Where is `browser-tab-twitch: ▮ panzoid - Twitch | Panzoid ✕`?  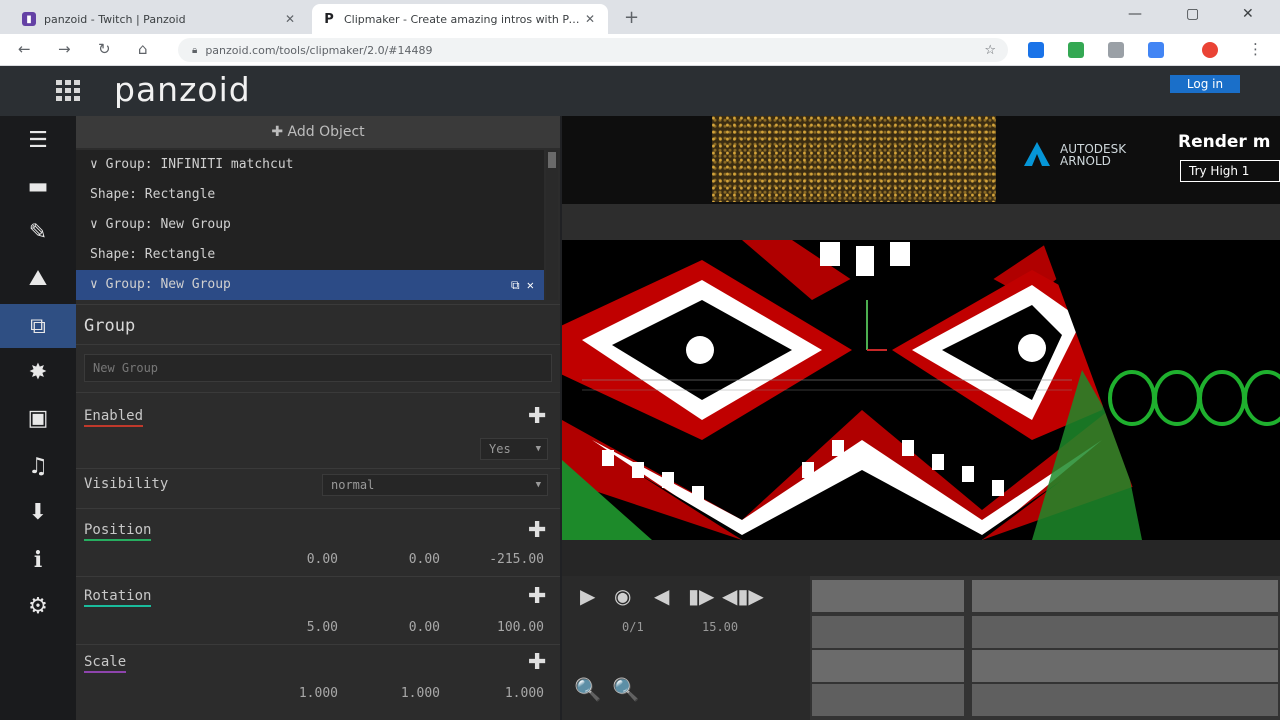
browser-tab-twitch: ▮ panzoid - Twitch | Panzoid ✕ is located at coordinates (160, 19).